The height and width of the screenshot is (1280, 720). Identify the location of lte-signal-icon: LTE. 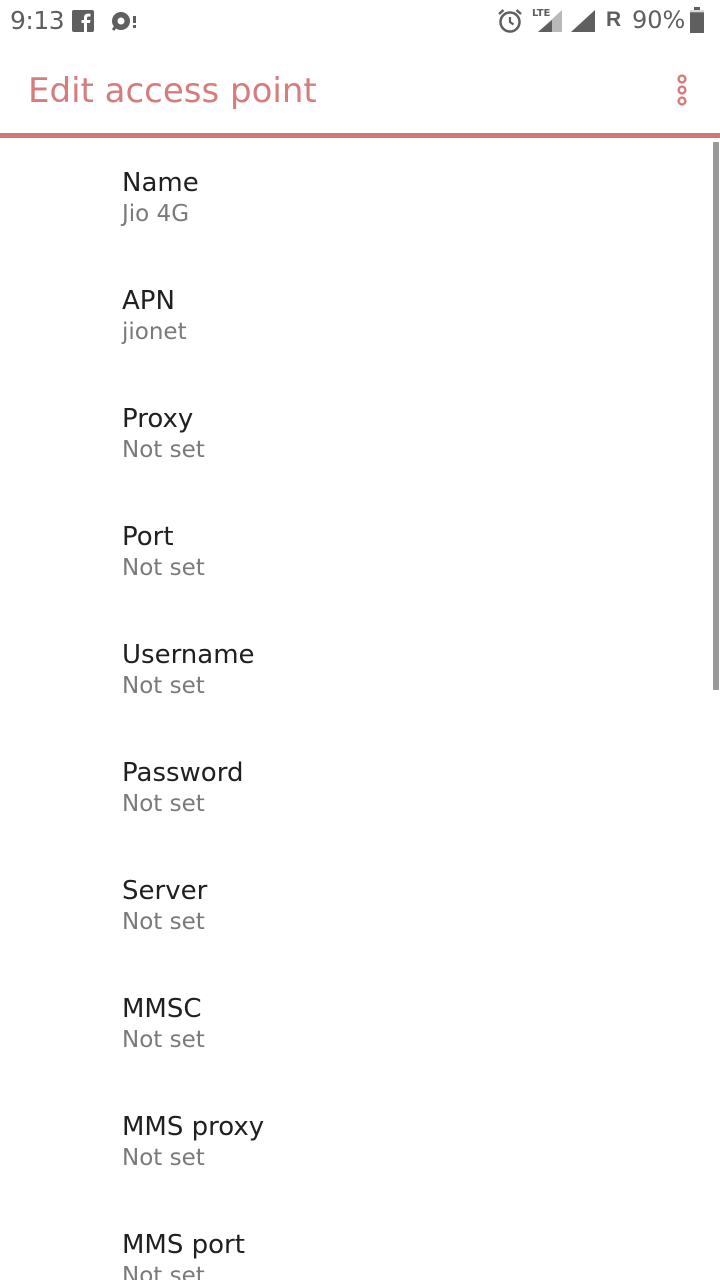
(548, 22).